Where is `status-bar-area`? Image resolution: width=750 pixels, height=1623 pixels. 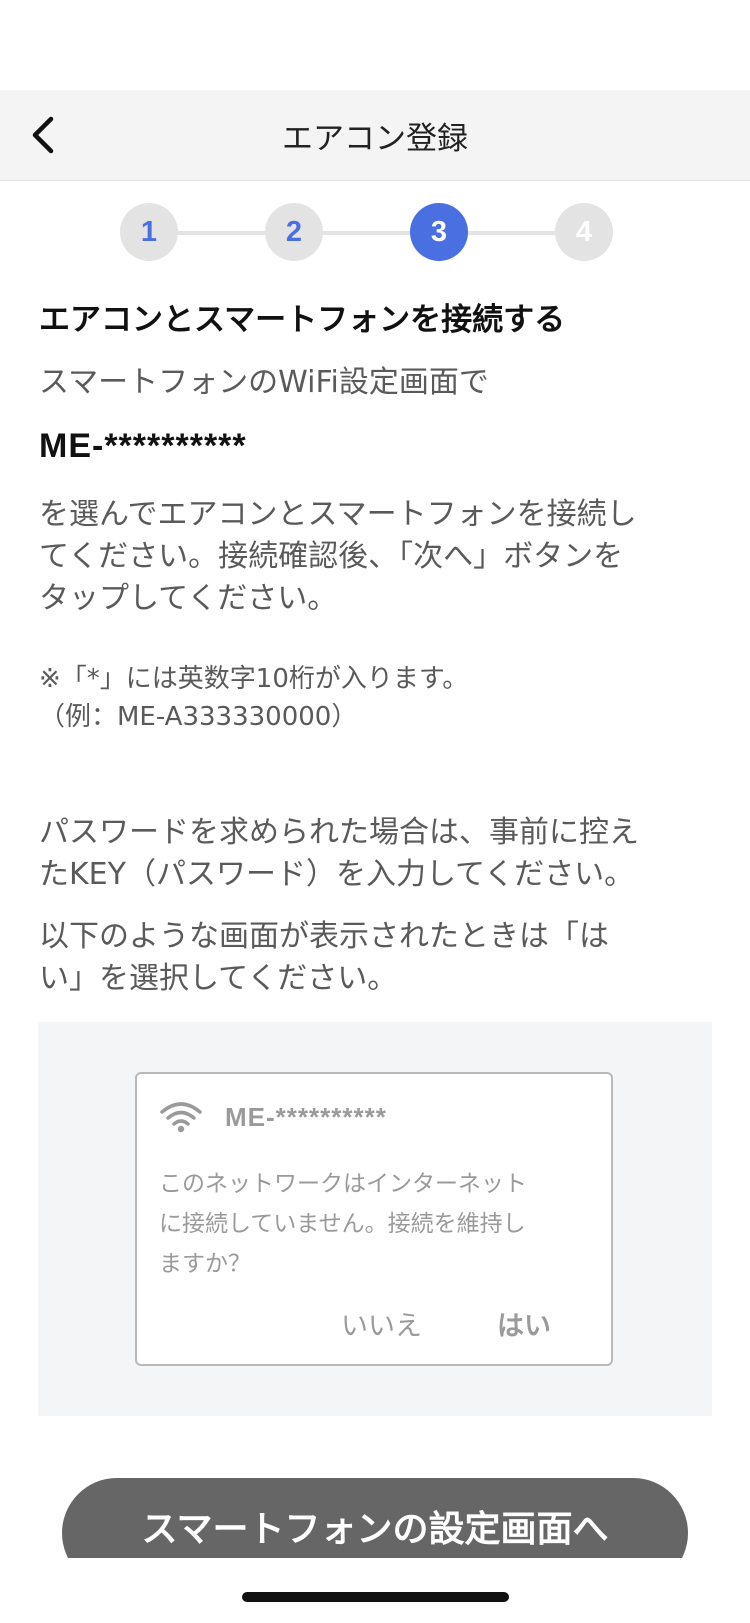
status-bar-area is located at coordinates (375, 45).